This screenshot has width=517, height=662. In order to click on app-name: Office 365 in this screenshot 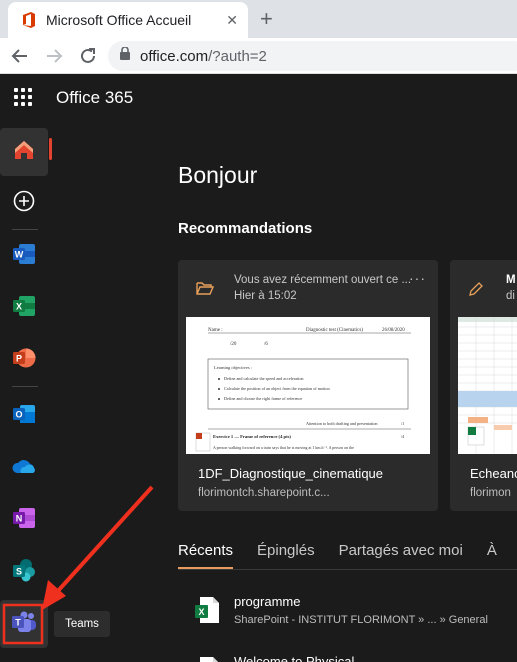, I will do `click(95, 97)`.